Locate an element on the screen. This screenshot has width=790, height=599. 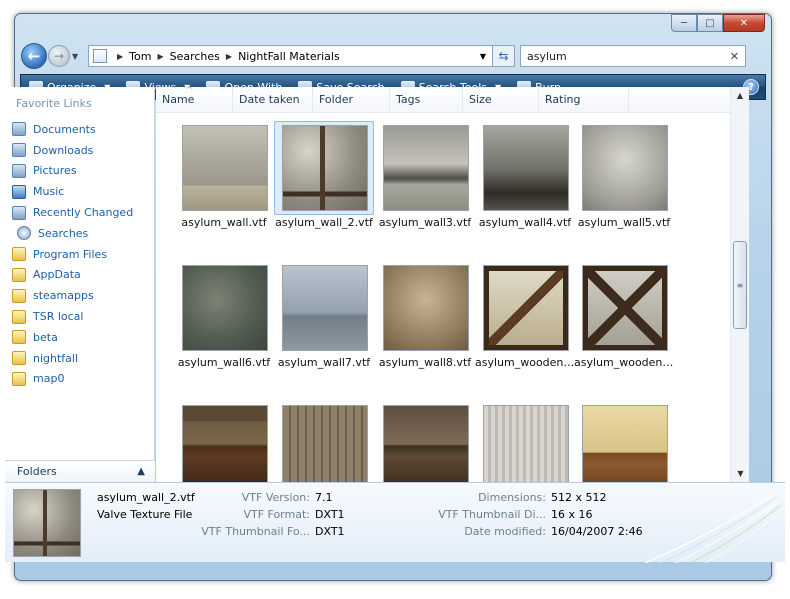
file-tile: asylum_wall6.vtf is located at coordinates (224, 315).